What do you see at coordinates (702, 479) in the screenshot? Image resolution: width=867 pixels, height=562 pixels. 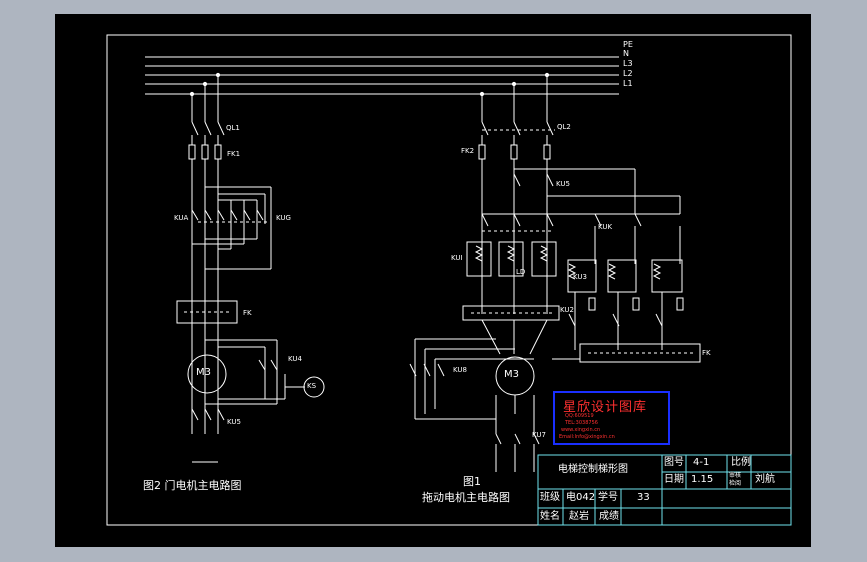 I see `title-block-date: 1.15` at bounding box center [702, 479].